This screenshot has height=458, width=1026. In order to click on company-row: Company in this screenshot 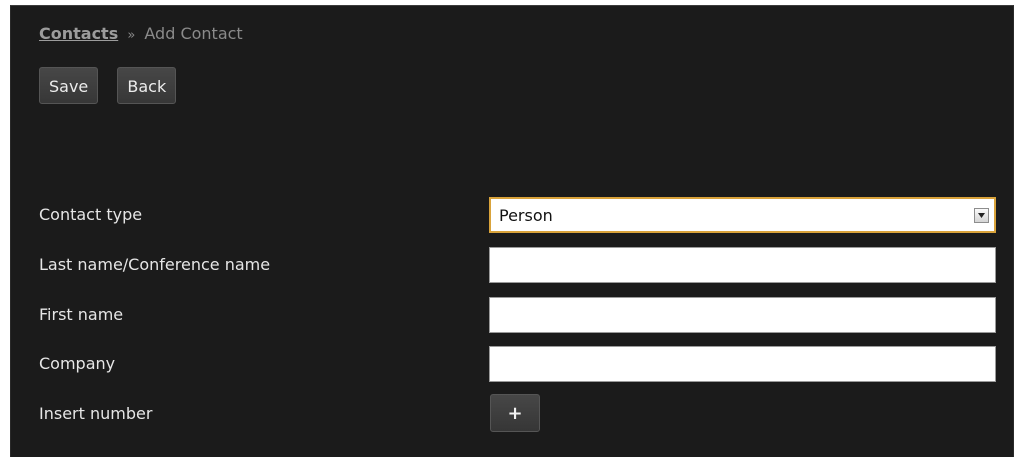, I will do `click(519, 364)`.